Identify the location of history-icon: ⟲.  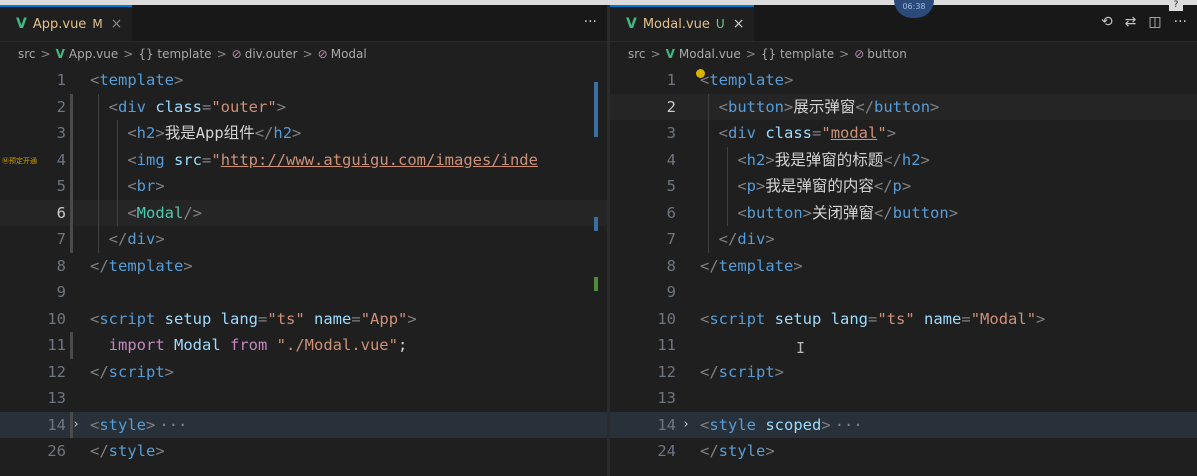
(1107, 22).